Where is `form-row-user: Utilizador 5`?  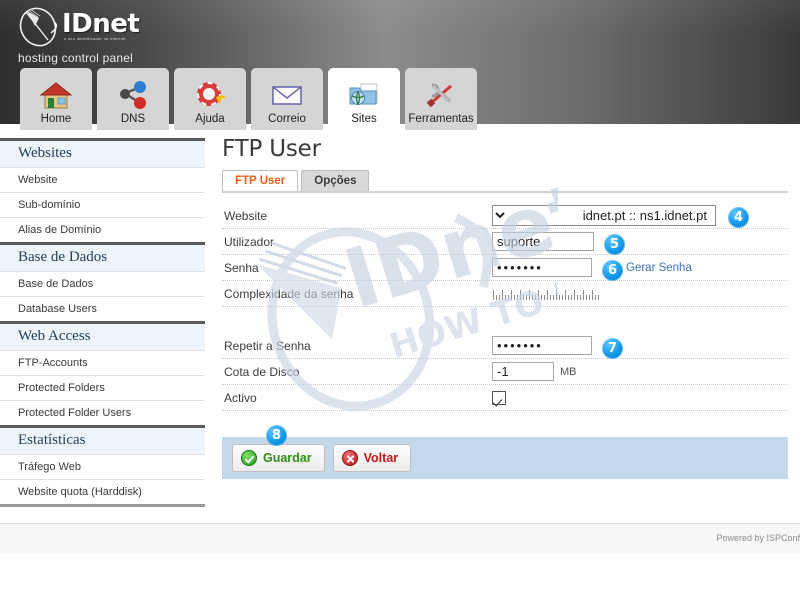 form-row-user: Utilizador 5 is located at coordinates (505, 242).